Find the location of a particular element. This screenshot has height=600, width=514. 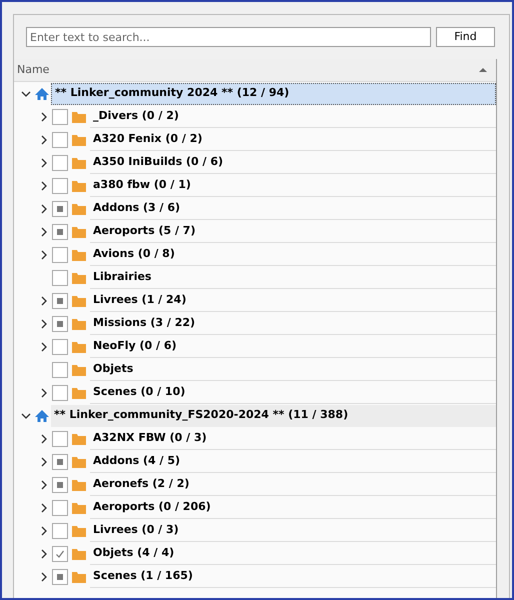

tree-item: Addons (3 / 6) is located at coordinates (293, 209).